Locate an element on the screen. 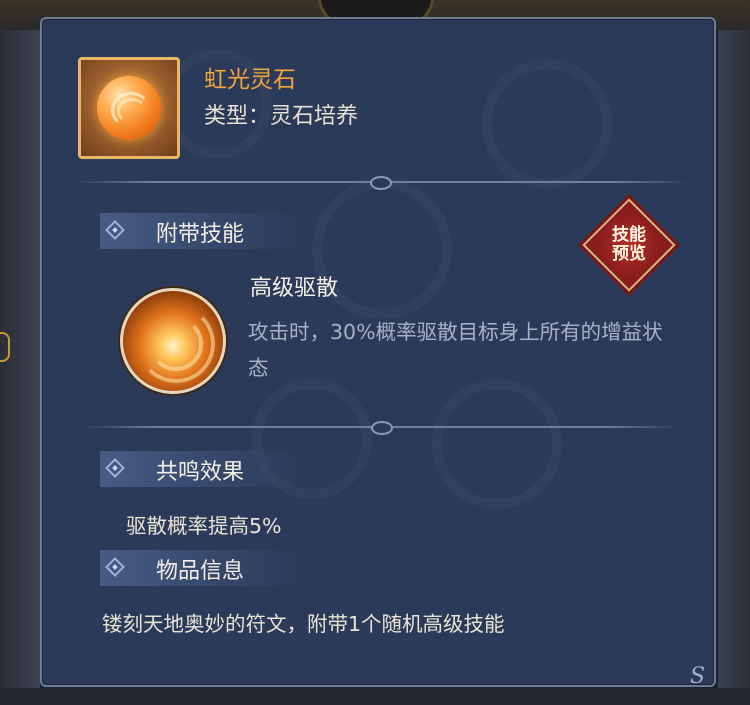  item-info-text: 镂刻天地奥妙的符文，附带1个随机高级技能 is located at coordinates (303, 624).